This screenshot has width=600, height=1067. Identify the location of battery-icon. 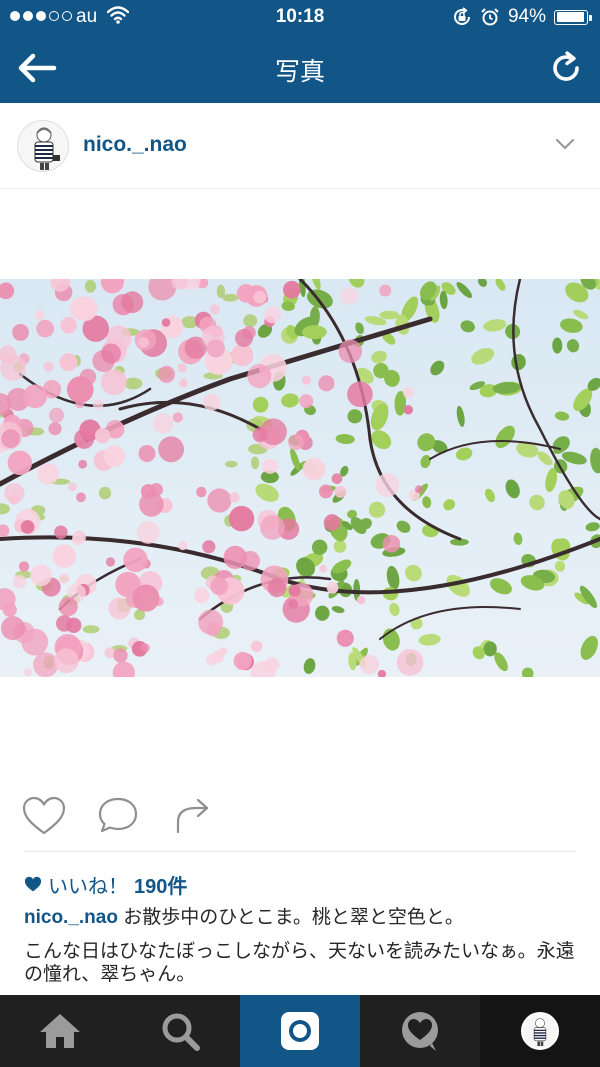
(573, 17).